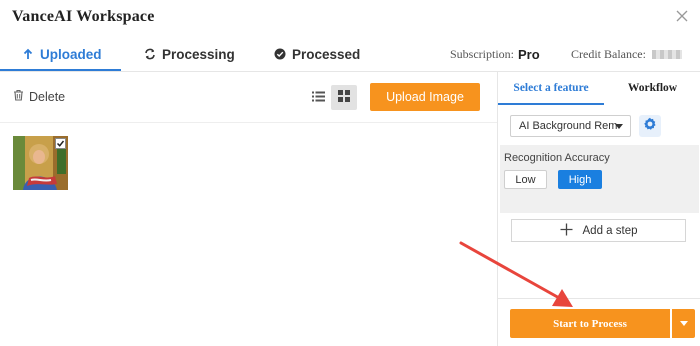 This screenshot has width=700, height=346. I want to click on sync-icon, so click(150, 54).